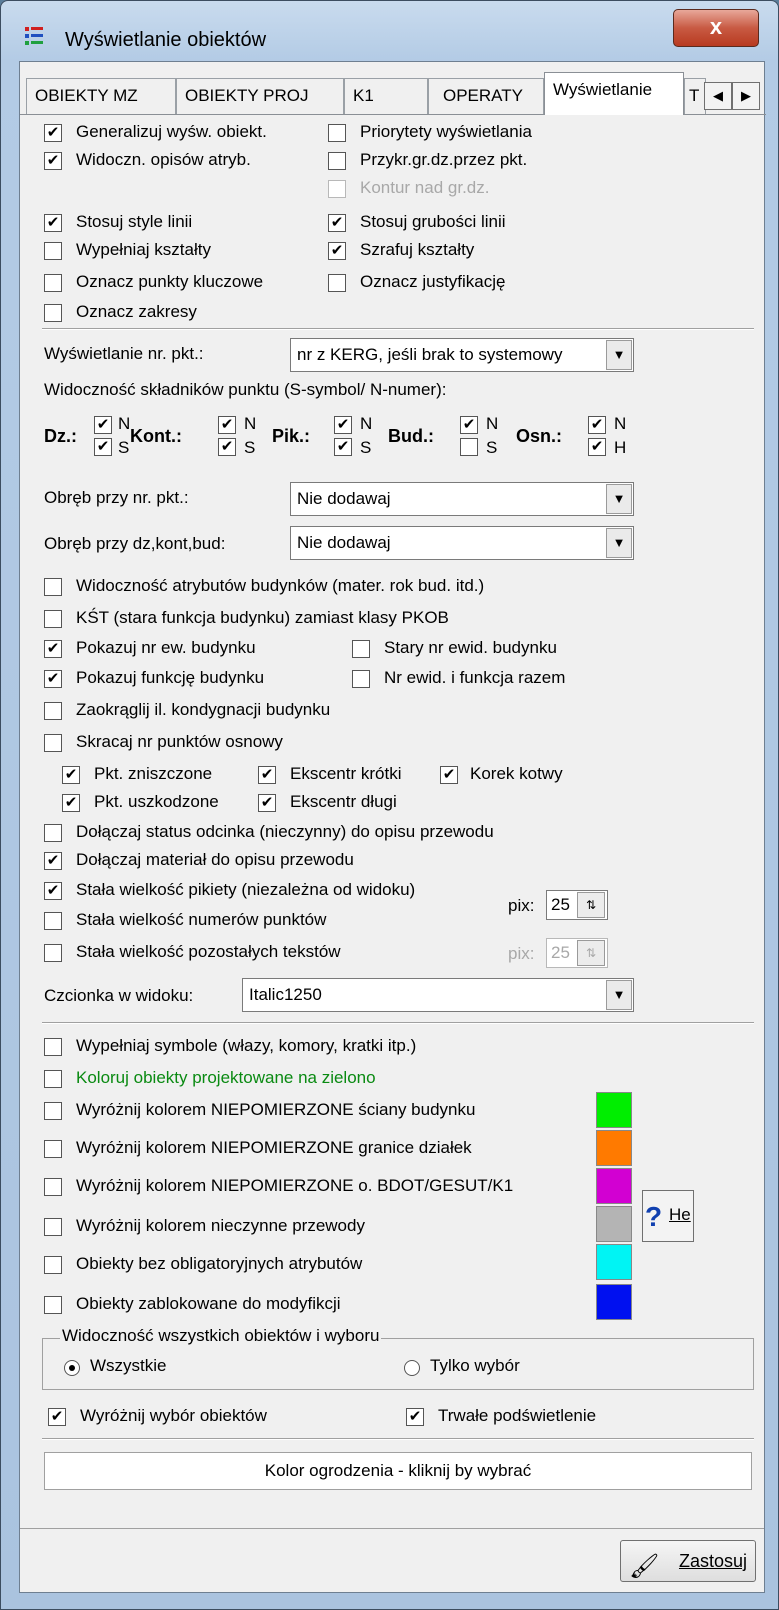  I want to click on point-number-label: Wyświetlanie nr. pkt.:, so click(124, 353).